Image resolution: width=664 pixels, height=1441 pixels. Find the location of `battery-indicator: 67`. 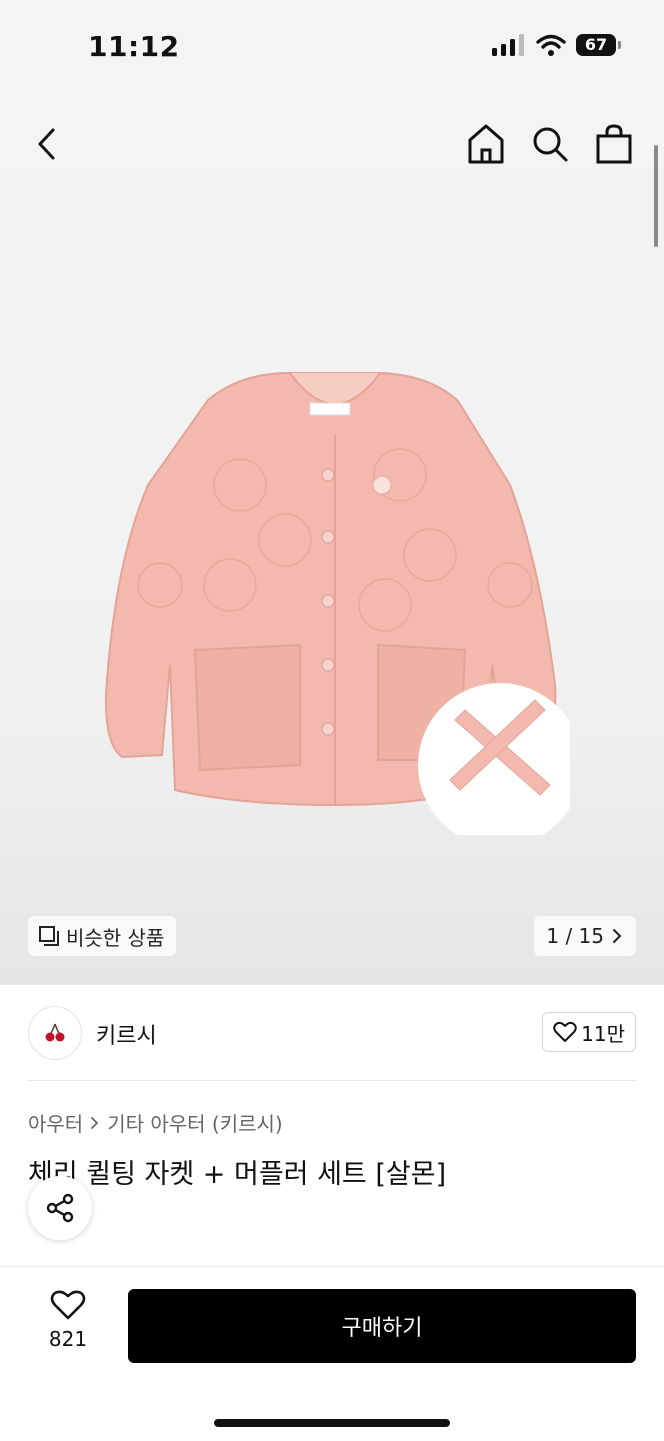

battery-indicator: 67 is located at coordinates (598, 45).